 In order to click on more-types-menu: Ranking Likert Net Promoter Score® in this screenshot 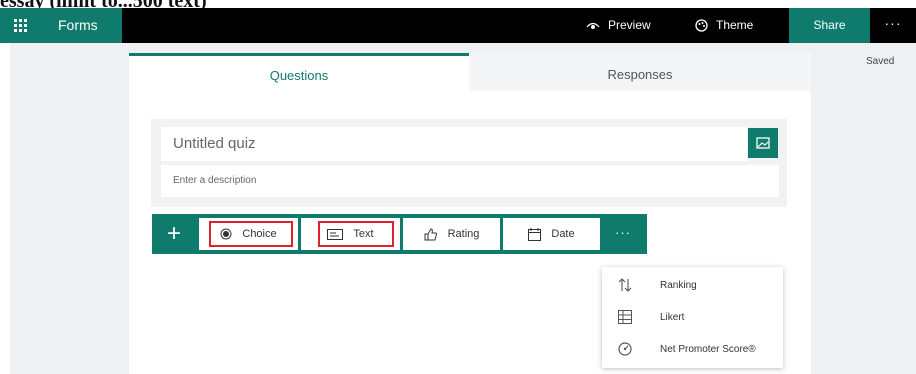, I will do `click(692, 317)`.